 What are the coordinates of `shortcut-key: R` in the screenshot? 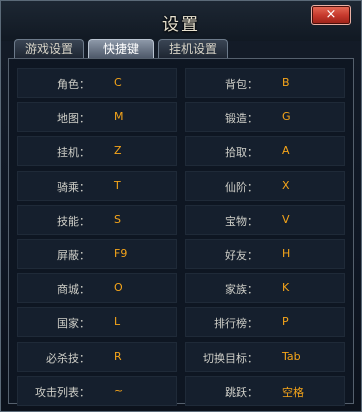 It's located at (118, 356).